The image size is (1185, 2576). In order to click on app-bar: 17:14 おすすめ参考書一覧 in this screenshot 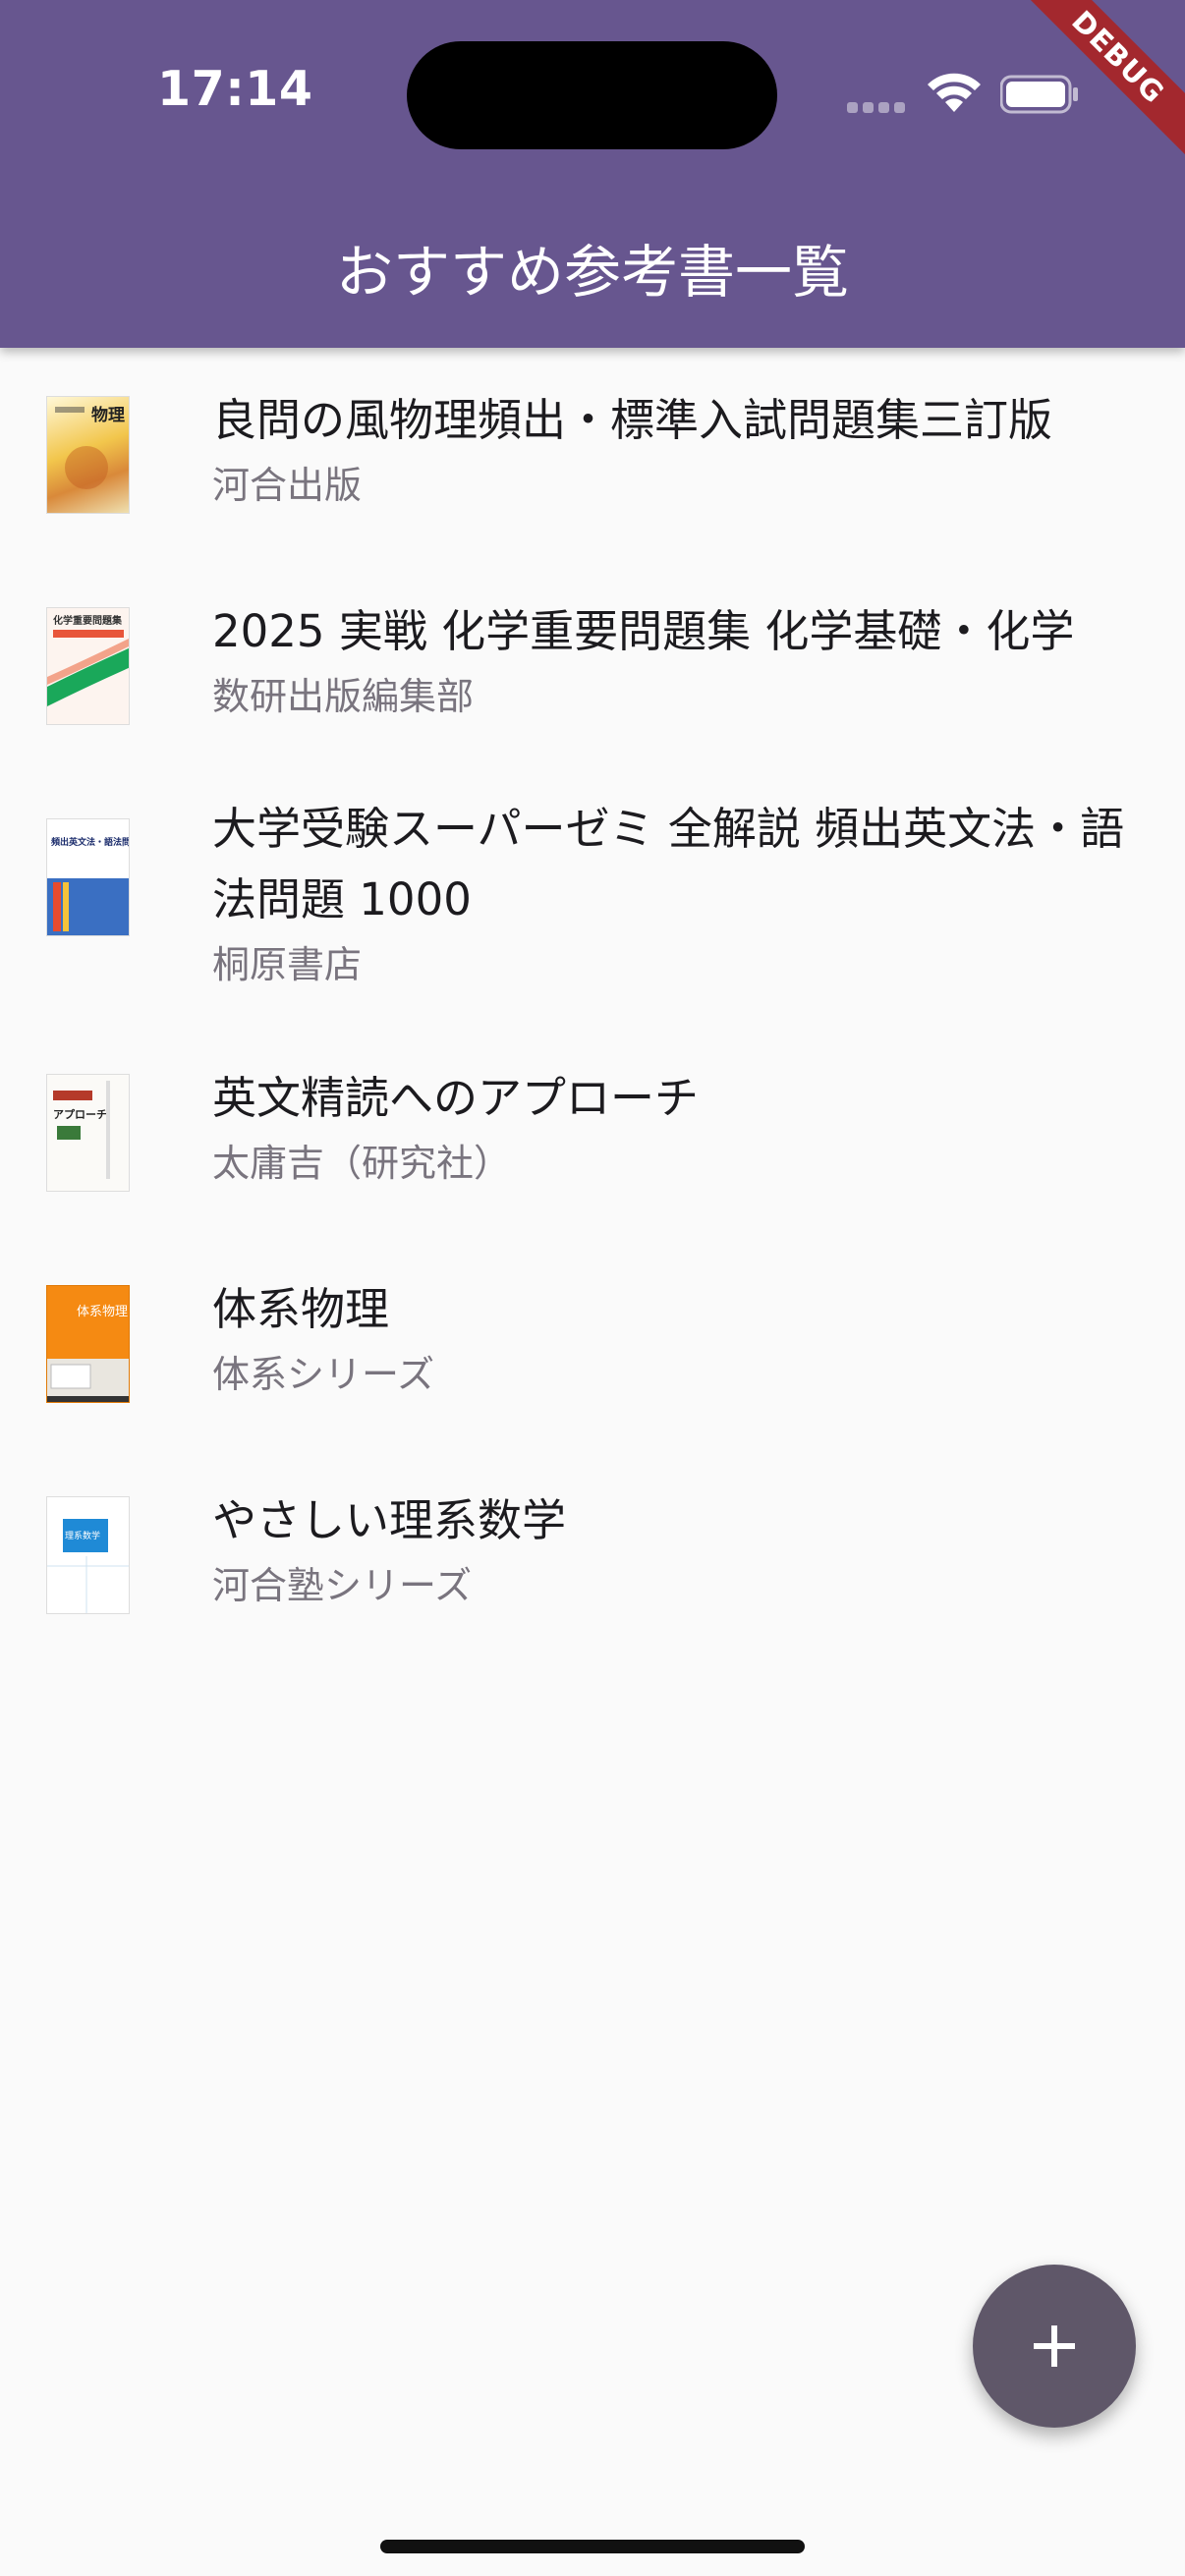, I will do `click(592, 174)`.